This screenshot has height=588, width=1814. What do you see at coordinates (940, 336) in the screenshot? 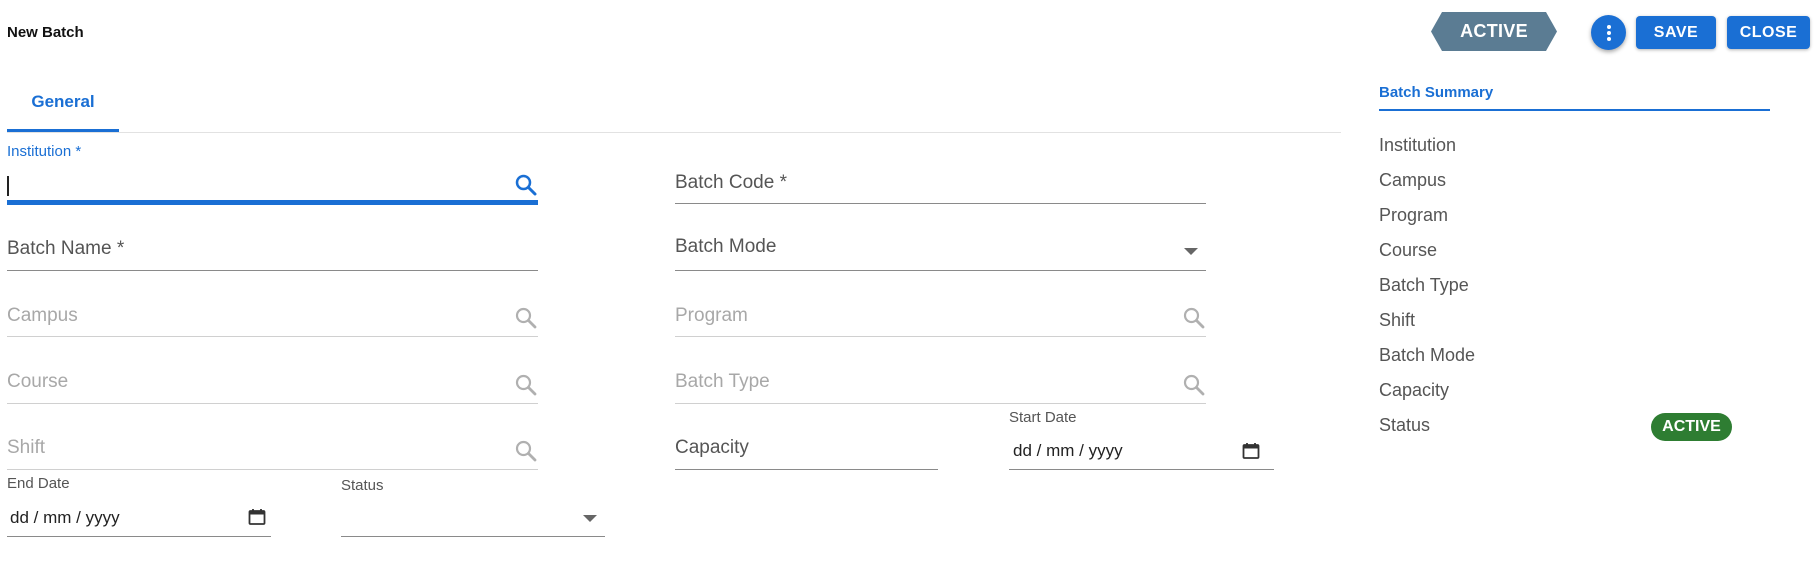
I see `program-underline` at bounding box center [940, 336].